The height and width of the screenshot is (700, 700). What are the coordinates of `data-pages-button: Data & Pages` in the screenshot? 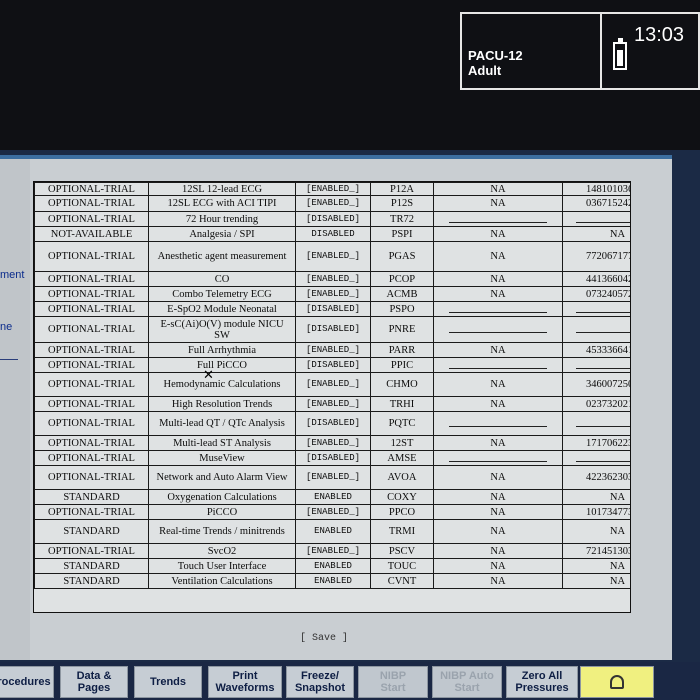 It's located at (94, 682).